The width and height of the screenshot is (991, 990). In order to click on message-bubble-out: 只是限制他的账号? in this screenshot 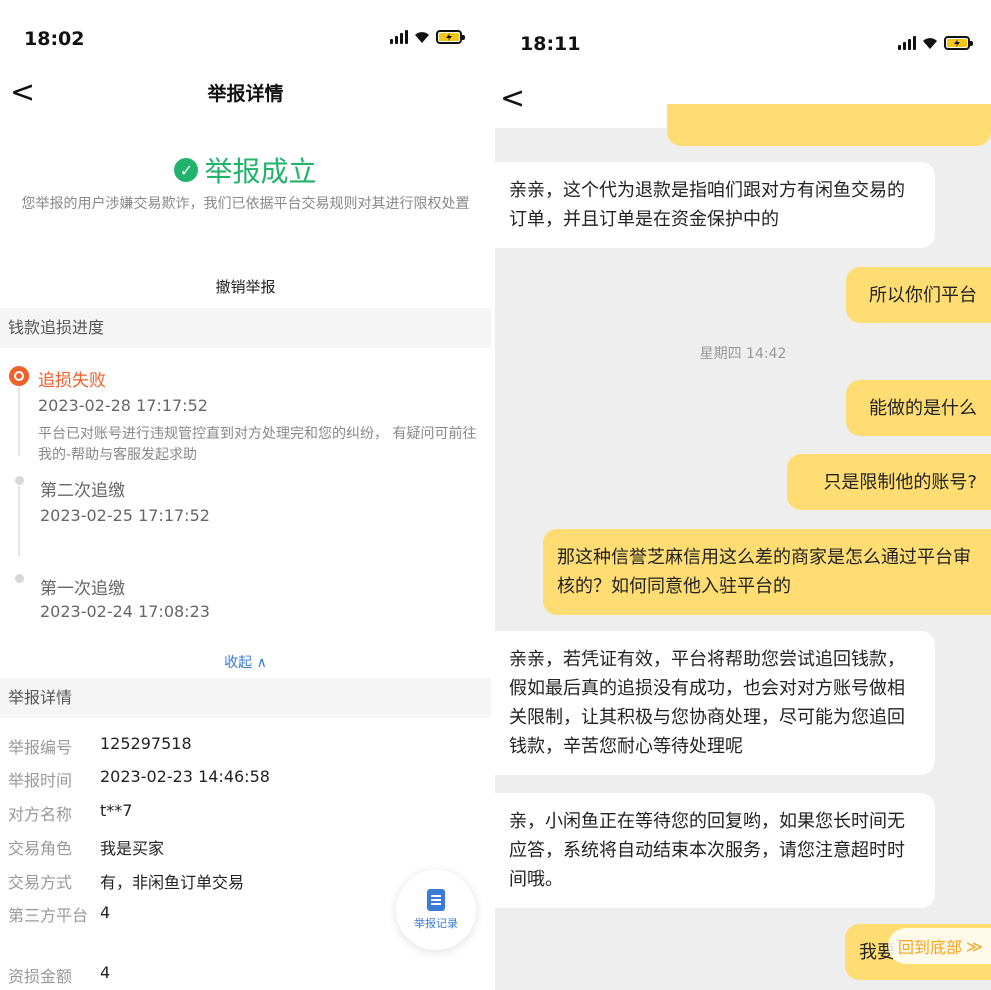, I will do `click(889, 482)`.